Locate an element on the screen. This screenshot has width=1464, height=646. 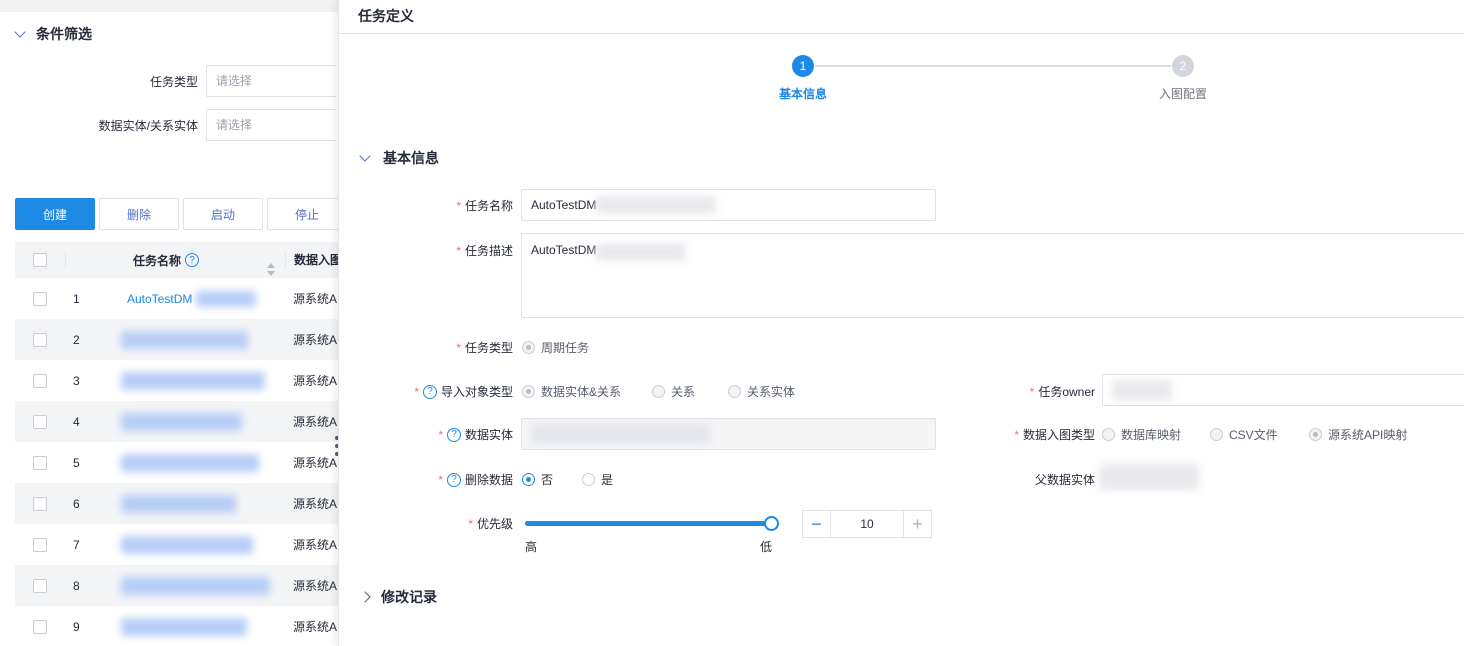
task-name-input: AutoTestDM is located at coordinates (728, 205).